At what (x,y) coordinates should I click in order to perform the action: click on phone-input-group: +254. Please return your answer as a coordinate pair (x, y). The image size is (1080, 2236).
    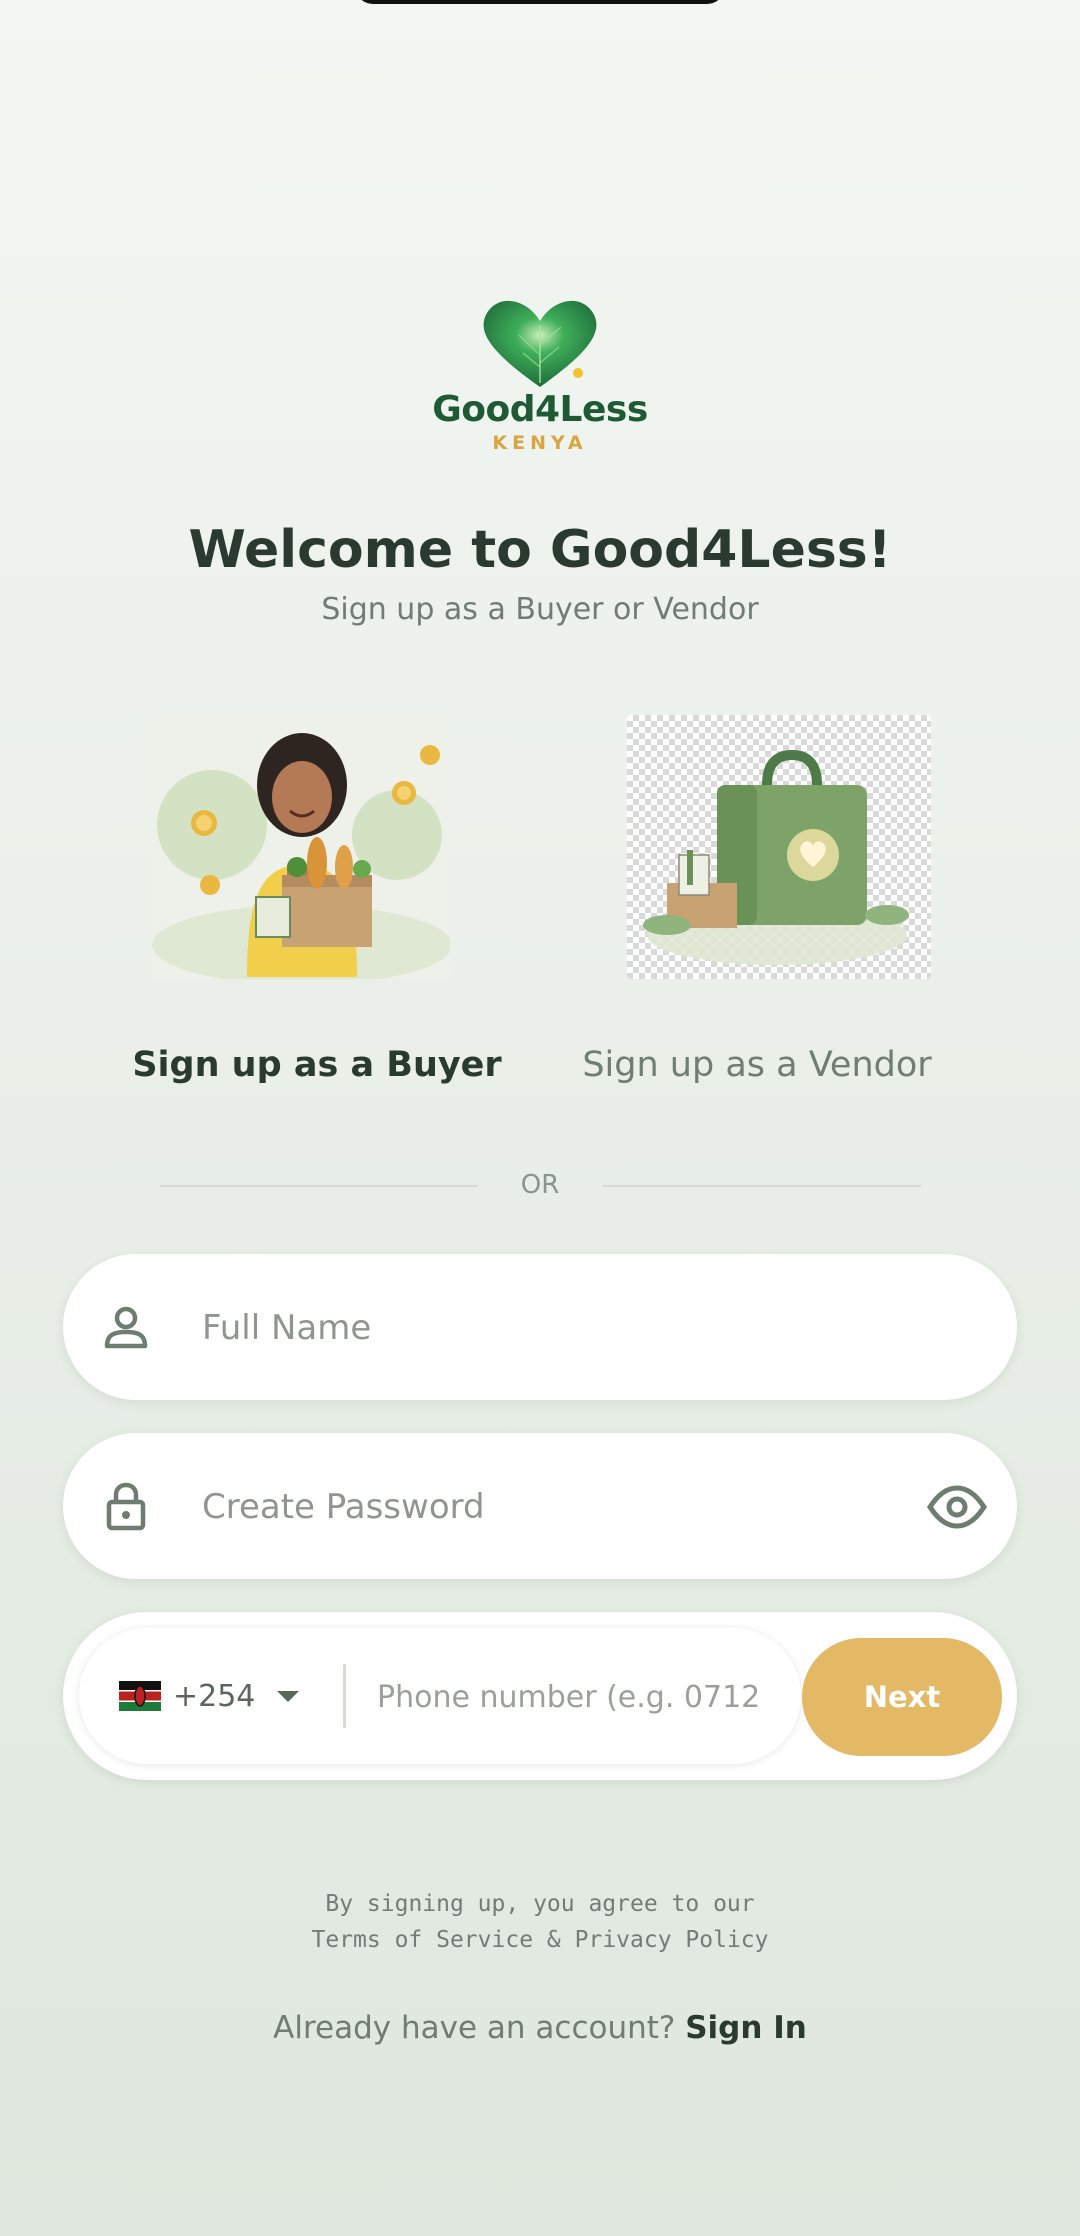
    Looking at the image, I should click on (440, 1697).